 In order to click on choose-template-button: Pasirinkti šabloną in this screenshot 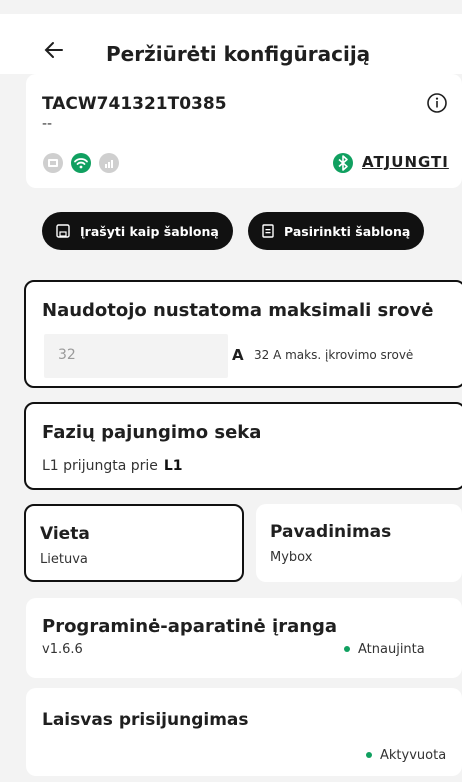, I will do `click(336, 231)`.